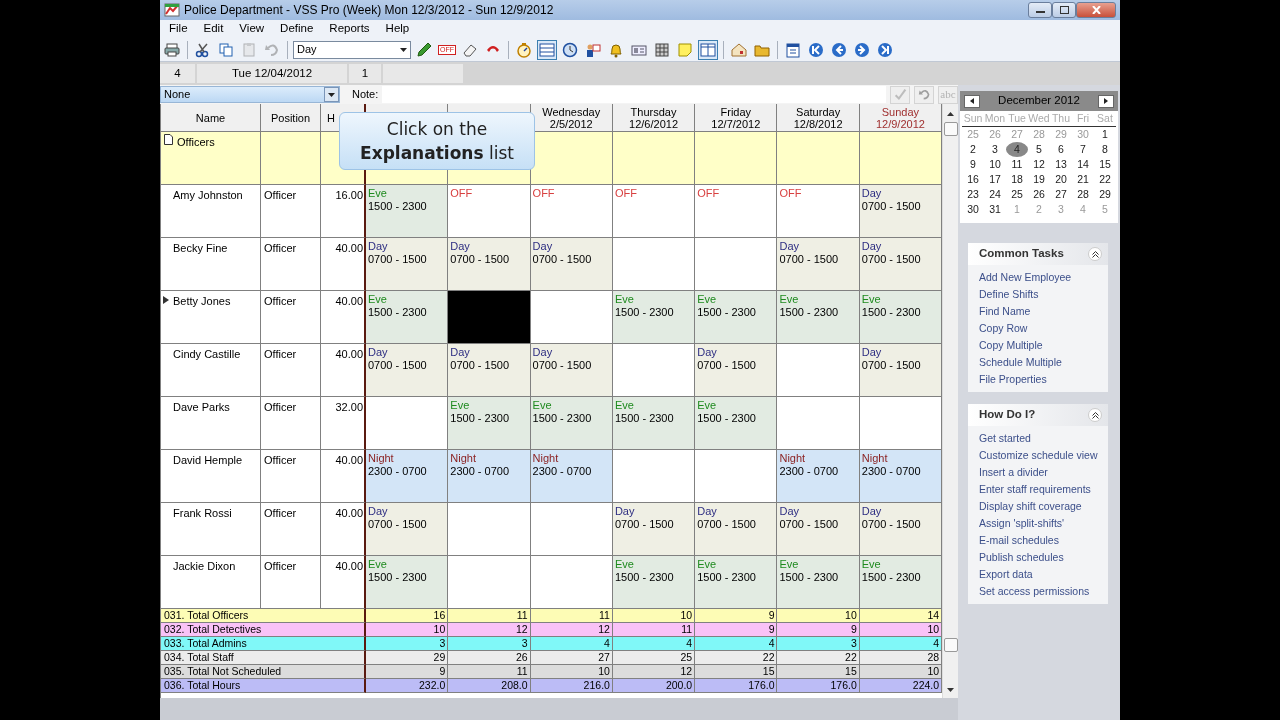 This screenshot has height=720, width=1280. I want to click on note-field, so click(634, 94).